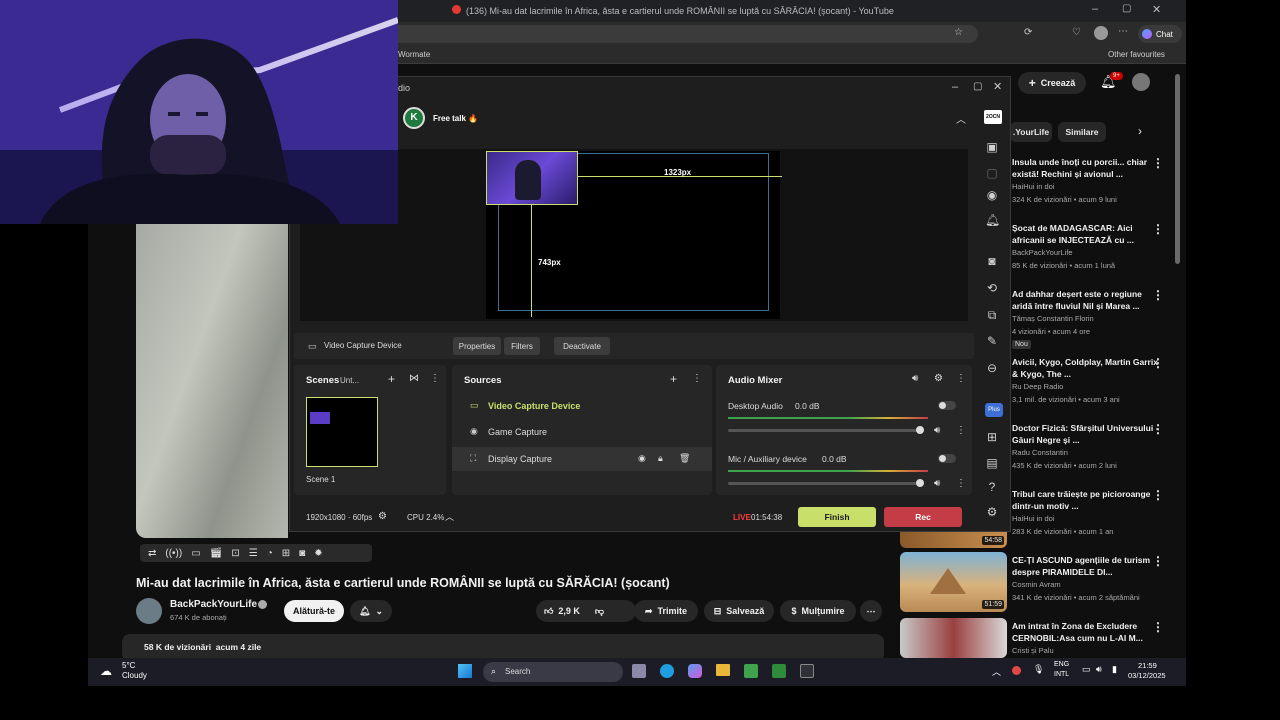  I want to click on like-icon: 👍︎, so click(548, 611).